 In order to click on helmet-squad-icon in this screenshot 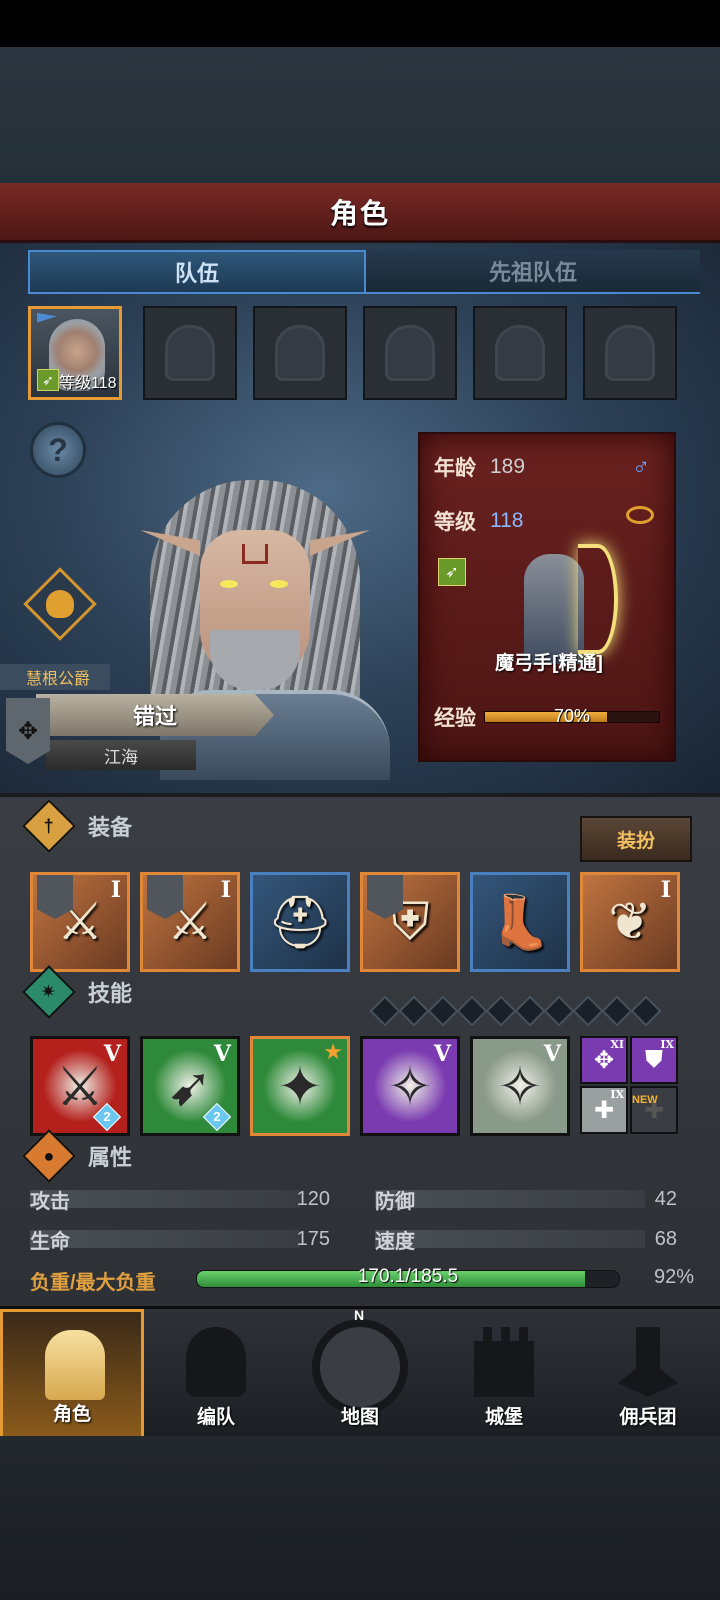, I will do `click(216, 1362)`.